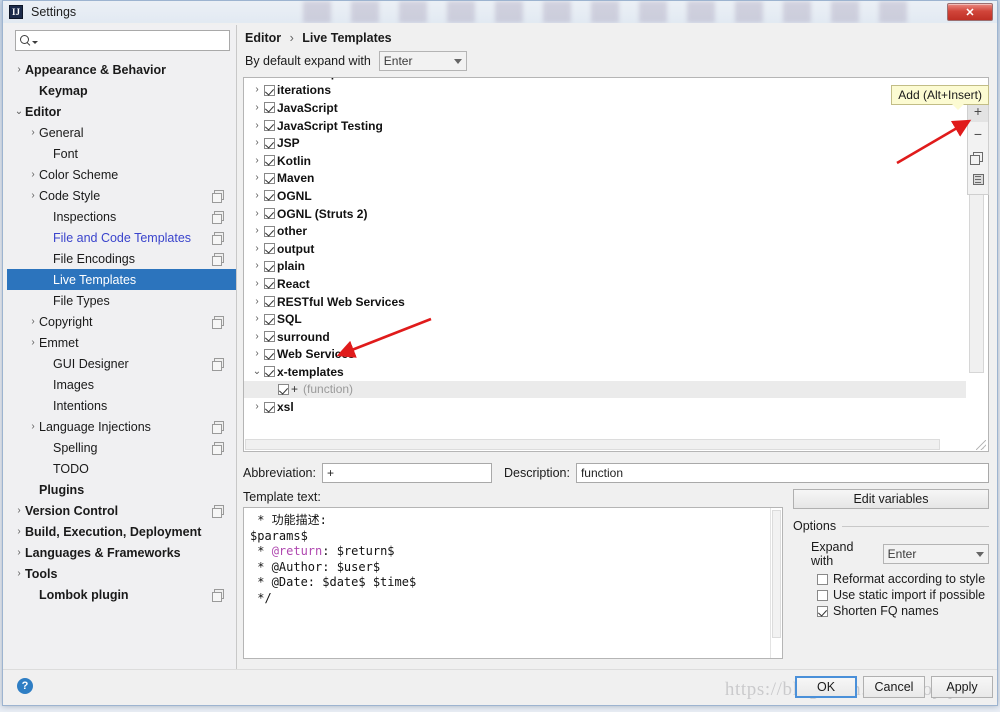 Image resolution: width=1000 pixels, height=712 pixels. Describe the element at coordinates (903, 579) in the screenshot. I see `option-checkbox-row: Reformat according to style` at that location.